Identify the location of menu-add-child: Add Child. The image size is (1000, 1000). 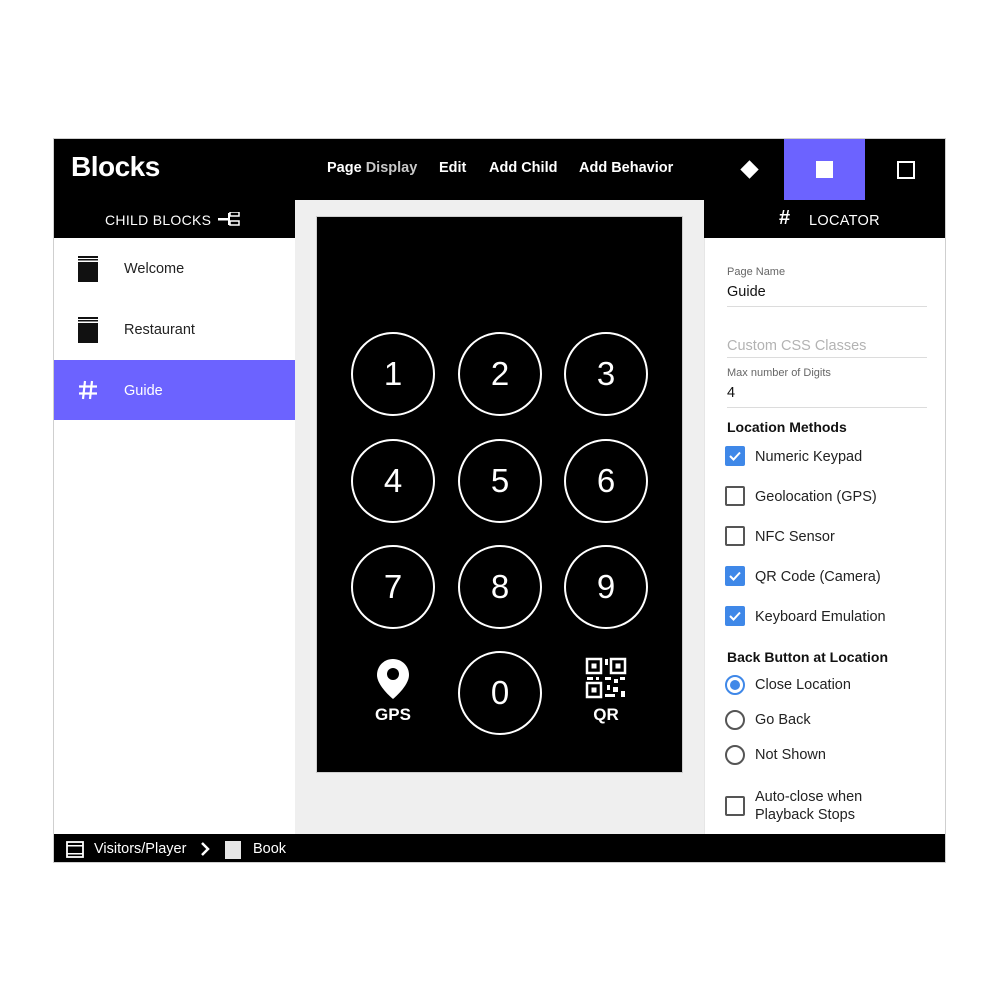
(523, 168).